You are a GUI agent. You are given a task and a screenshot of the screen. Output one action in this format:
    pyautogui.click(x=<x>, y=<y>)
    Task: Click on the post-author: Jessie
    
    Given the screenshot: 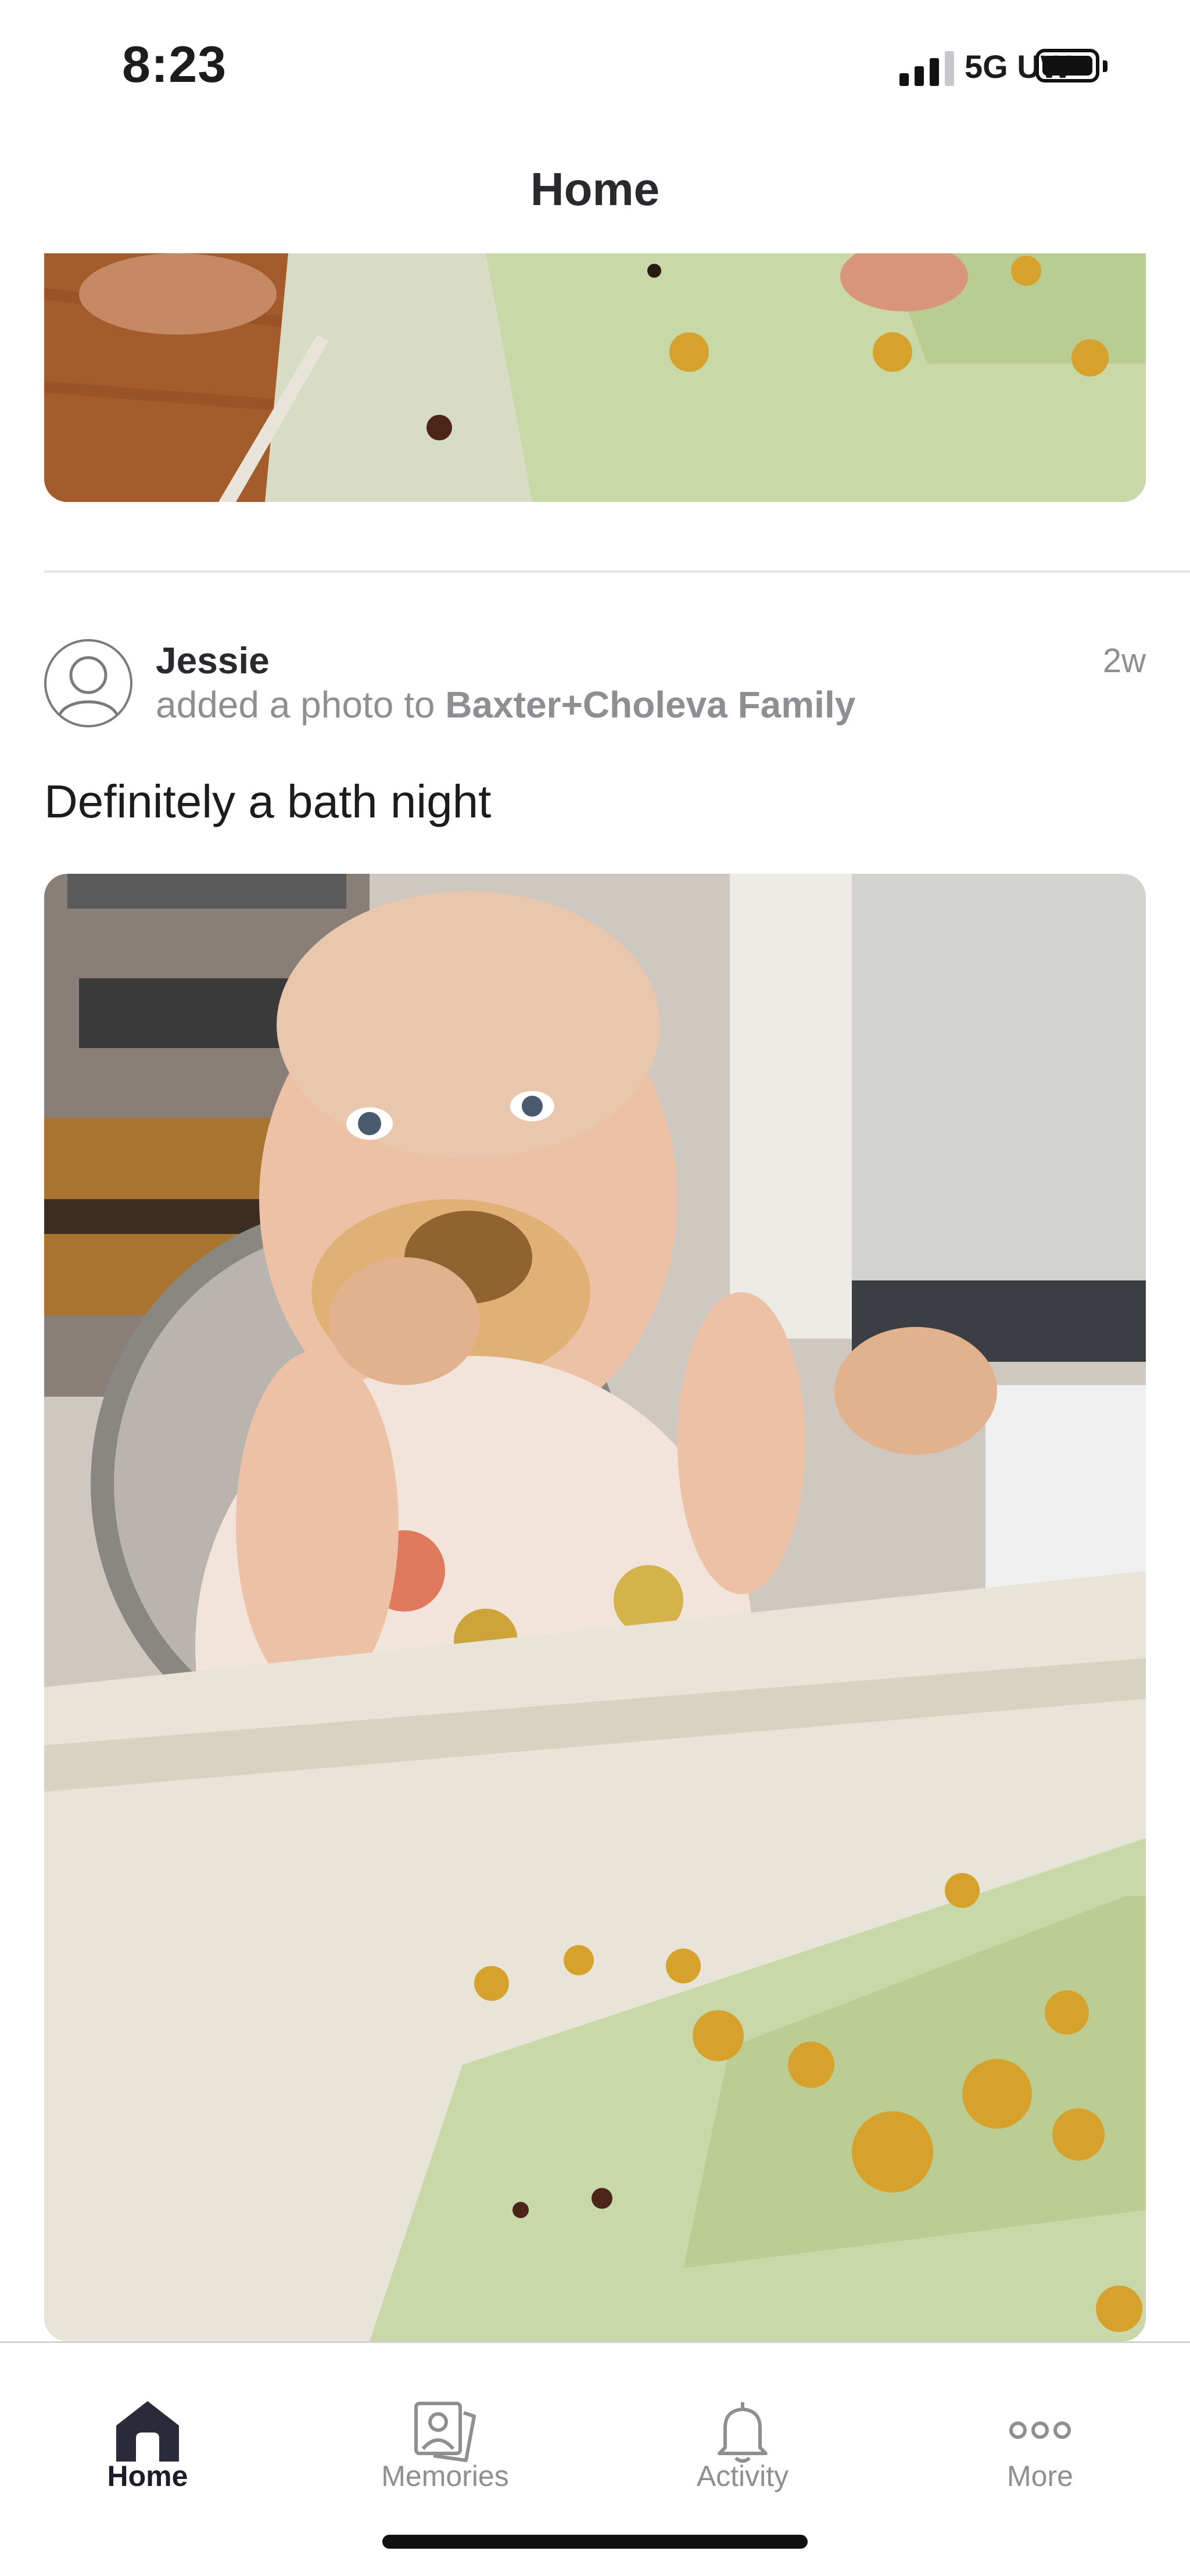 What is the action you would take?
    pyautogui.click(x=213, y=660)
    